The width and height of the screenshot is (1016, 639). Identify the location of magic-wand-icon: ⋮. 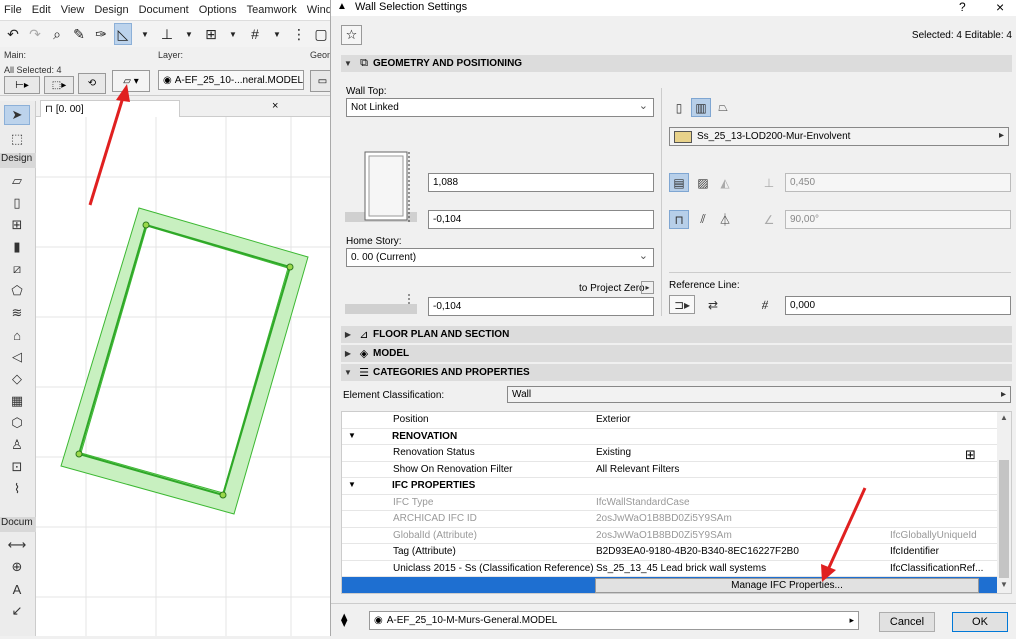
(299, 34).